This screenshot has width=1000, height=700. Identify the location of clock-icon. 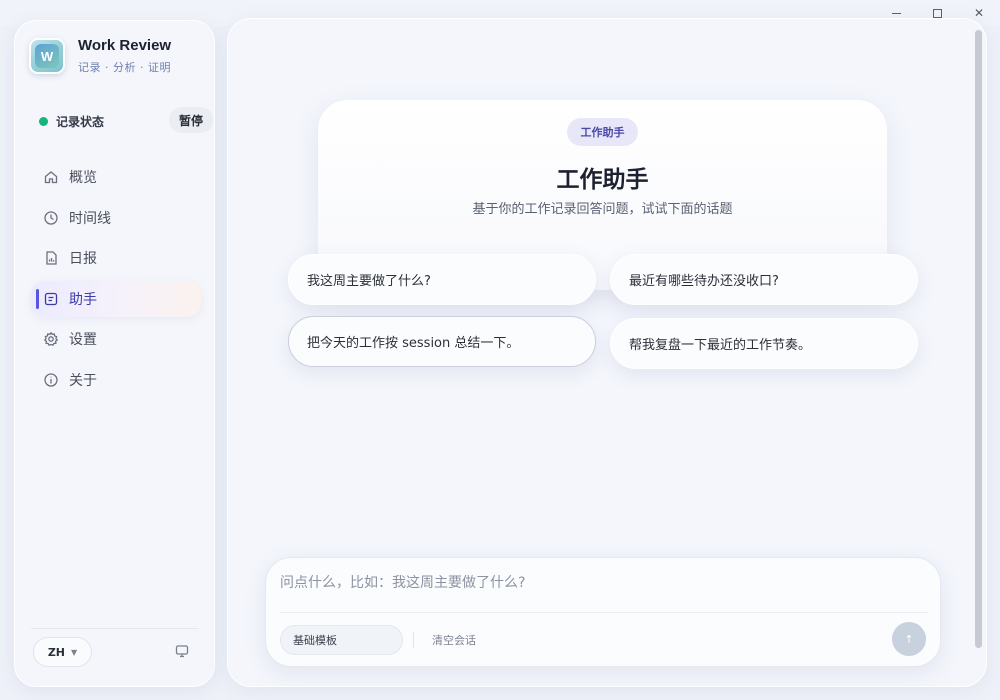
(51, 218).